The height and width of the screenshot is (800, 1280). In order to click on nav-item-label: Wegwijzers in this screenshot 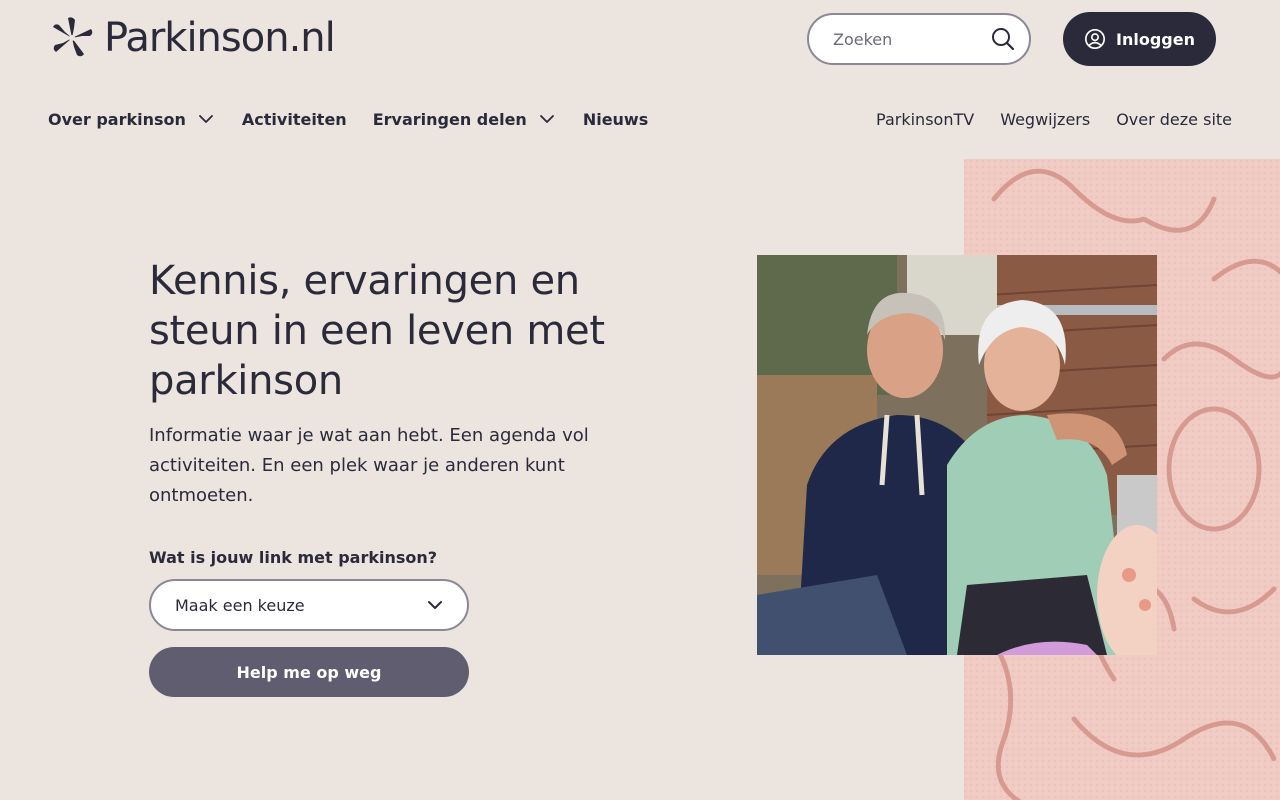, I will do `click(1045, 119)`.